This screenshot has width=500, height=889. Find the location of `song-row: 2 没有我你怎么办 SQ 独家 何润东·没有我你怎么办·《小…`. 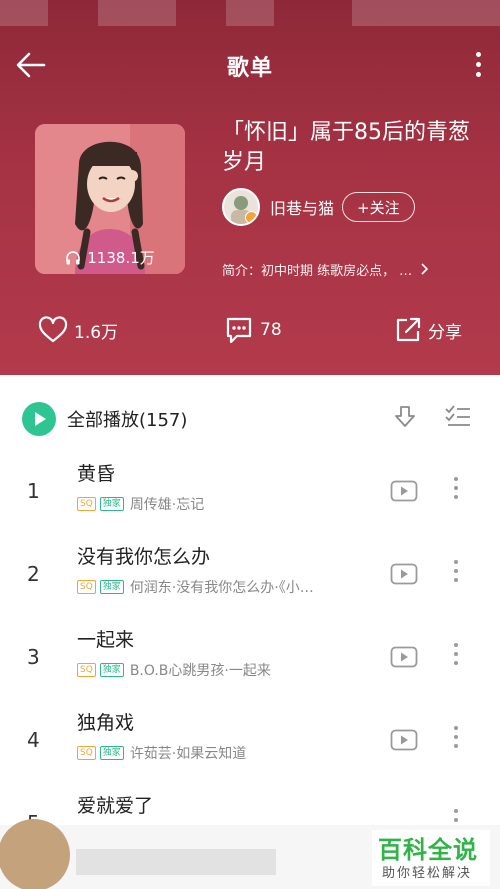

song-row: 2 没有我你怎么办 SQ 独家 何润东·没有我你怎么办·《小… is located at coordinates (250, 573).